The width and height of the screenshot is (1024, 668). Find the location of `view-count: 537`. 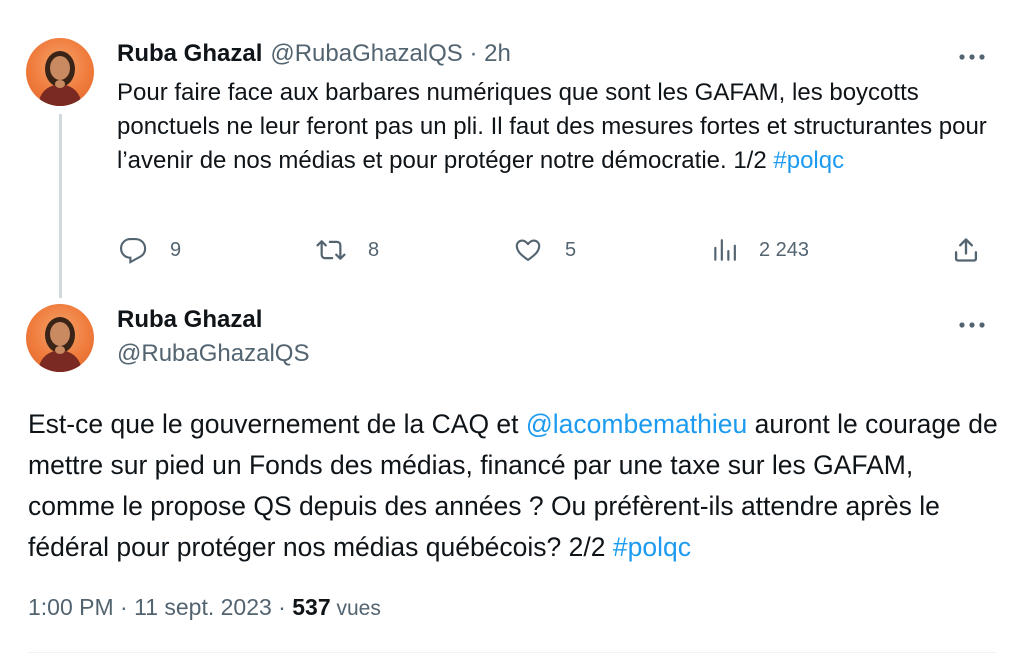

view-count: 537 is located at coordinates (311, 607).